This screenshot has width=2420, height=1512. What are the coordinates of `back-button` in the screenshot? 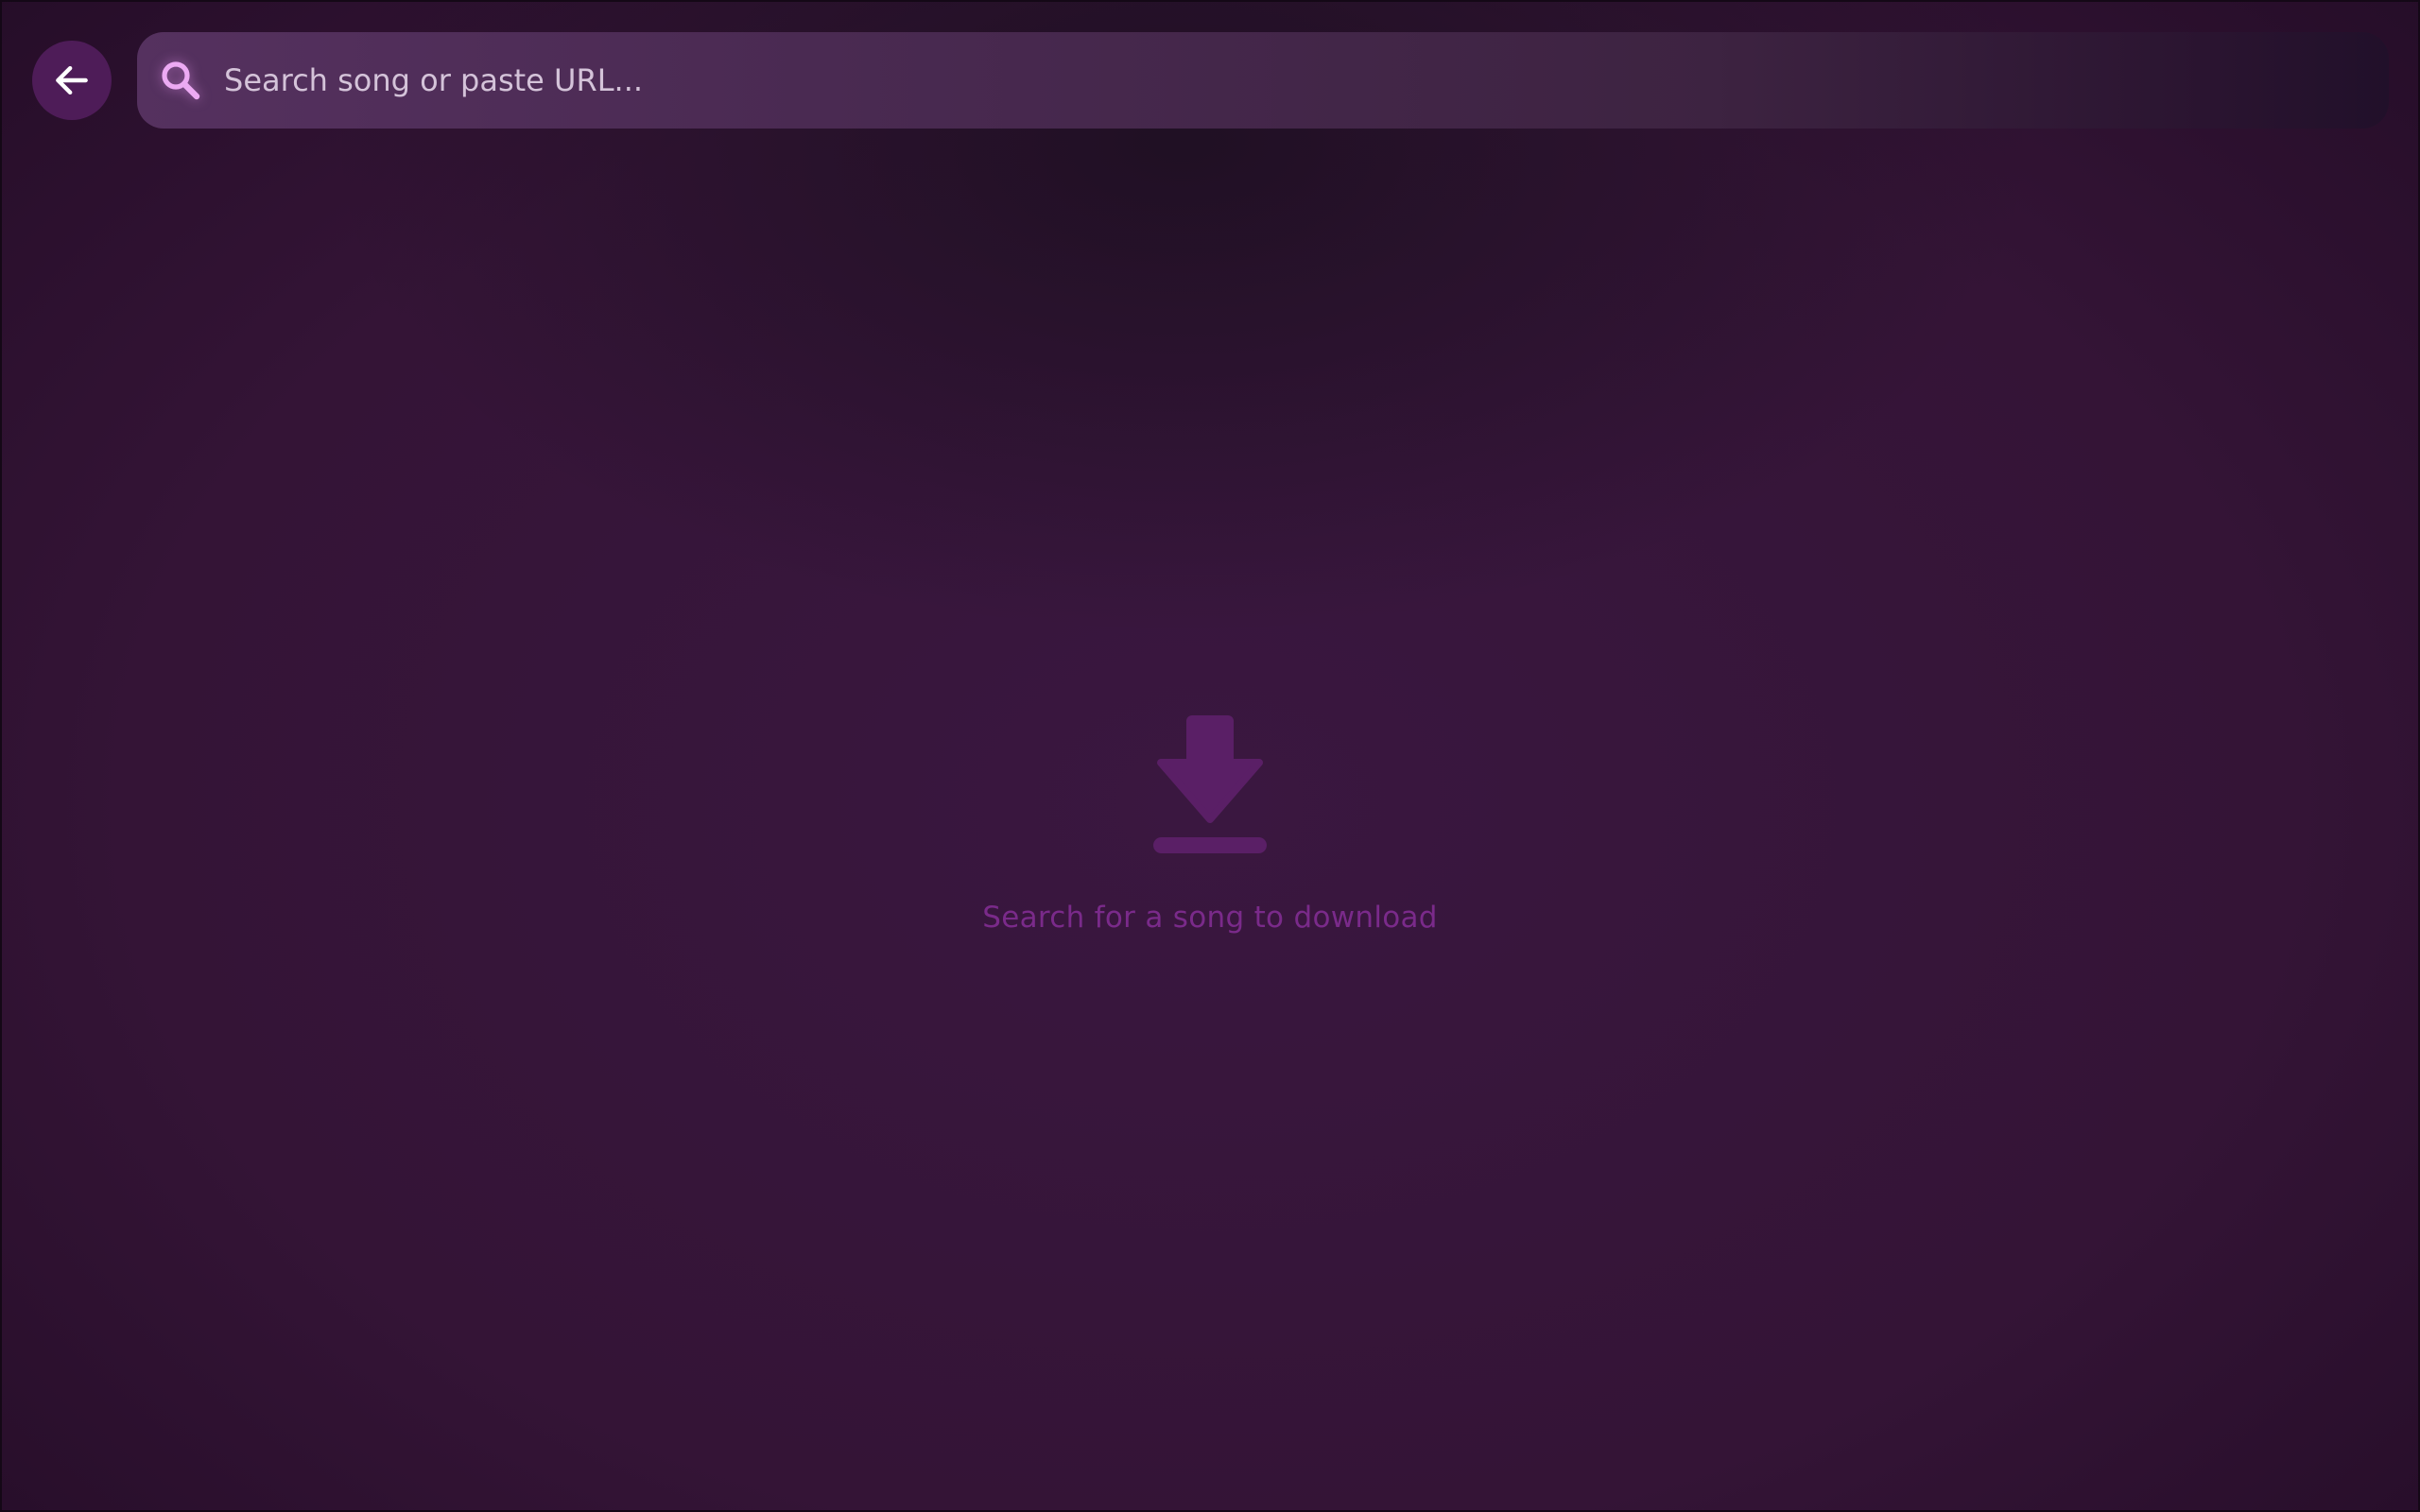 It's located at (72, 80).